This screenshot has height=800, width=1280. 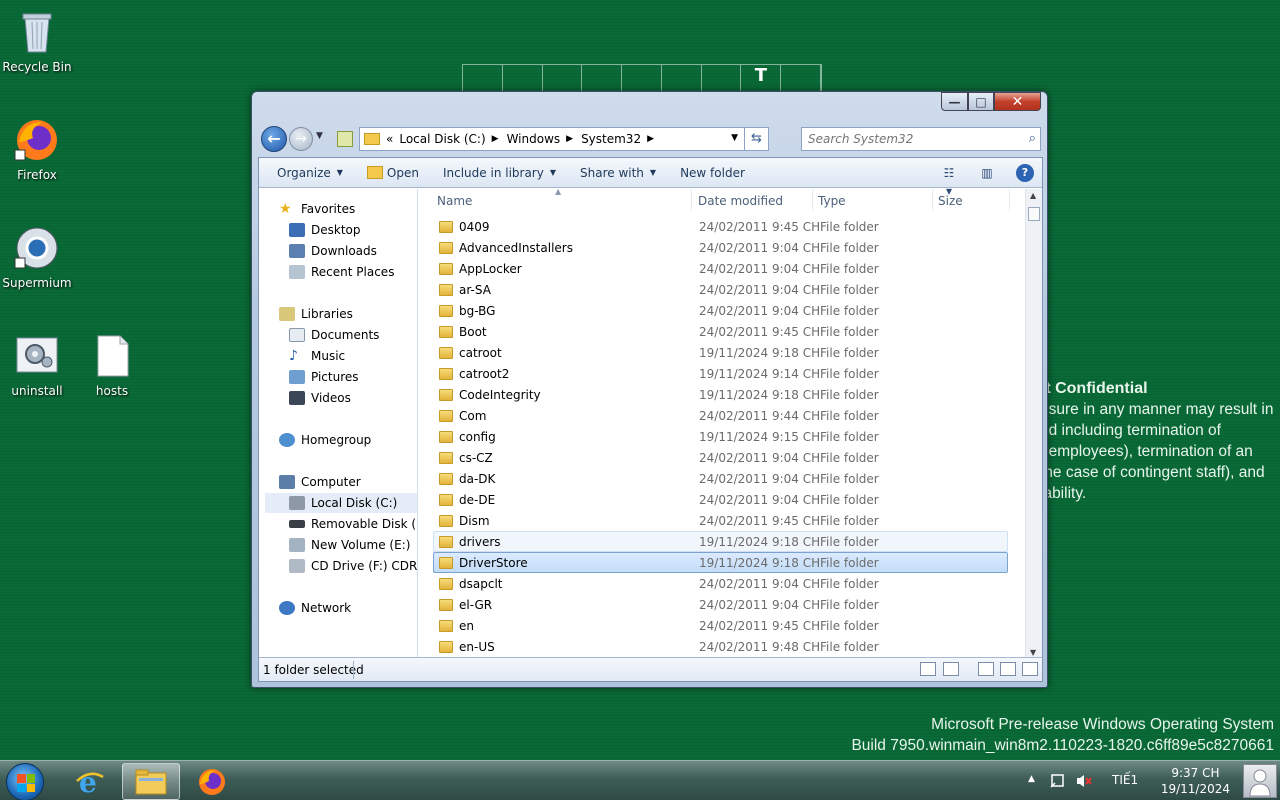 I want to click on nav-network: Network, so click(x=315, y=608).